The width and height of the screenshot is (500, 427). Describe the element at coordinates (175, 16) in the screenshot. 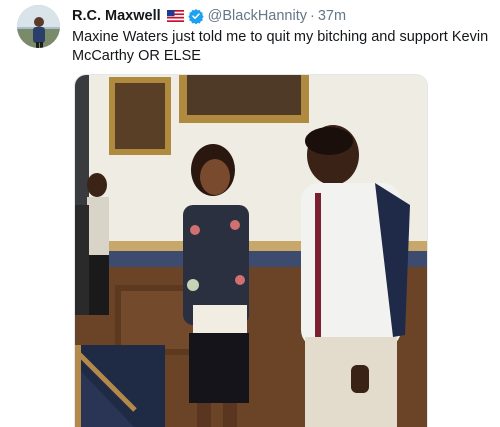

I see `us-flag-icon` at that location.